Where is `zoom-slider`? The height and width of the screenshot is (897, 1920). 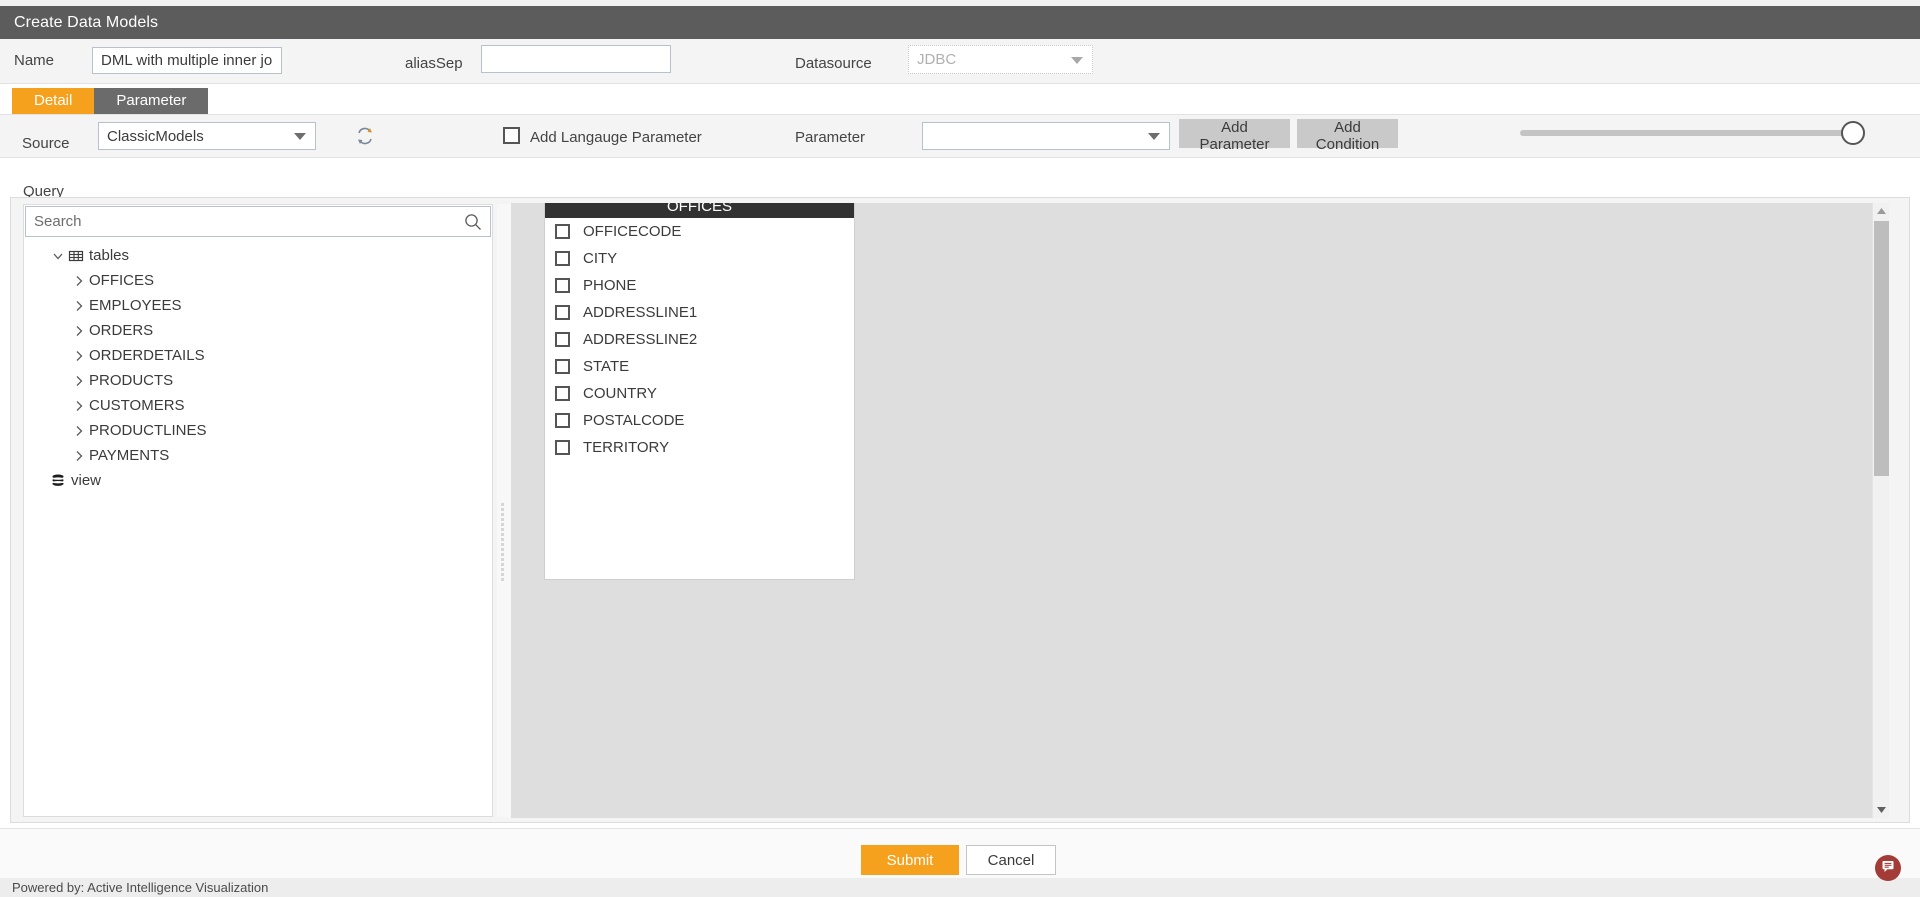
zoom-slider is located at coordinates (1694, 133).